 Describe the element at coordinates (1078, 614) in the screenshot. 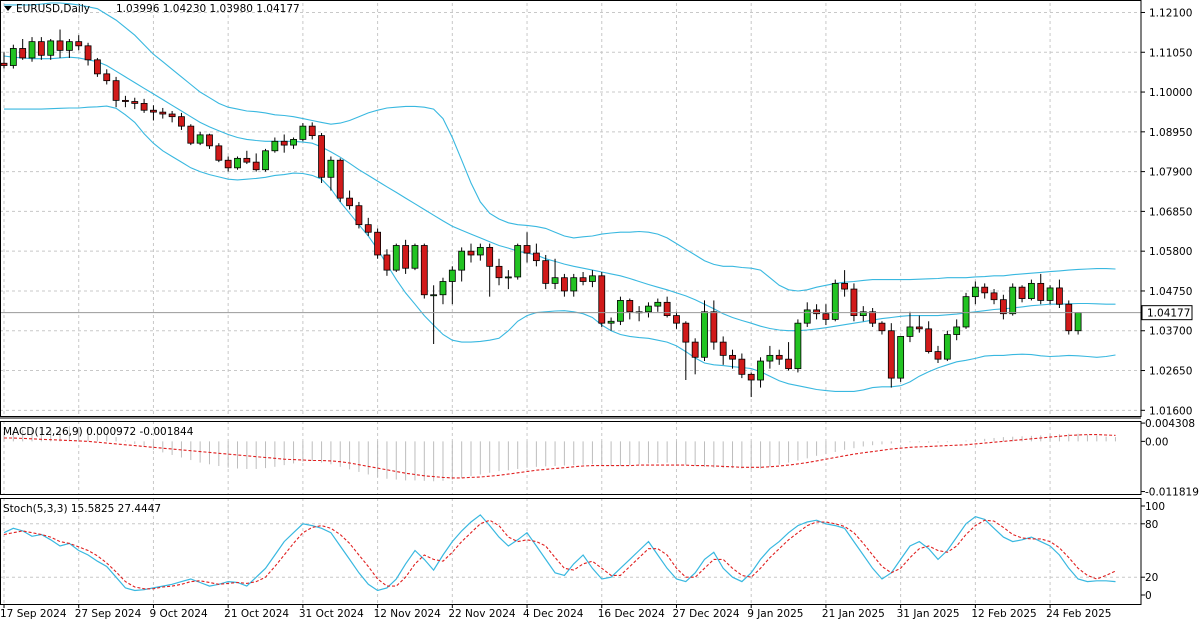

I see `time-tick-label: 24 Feb 2025` at that location.